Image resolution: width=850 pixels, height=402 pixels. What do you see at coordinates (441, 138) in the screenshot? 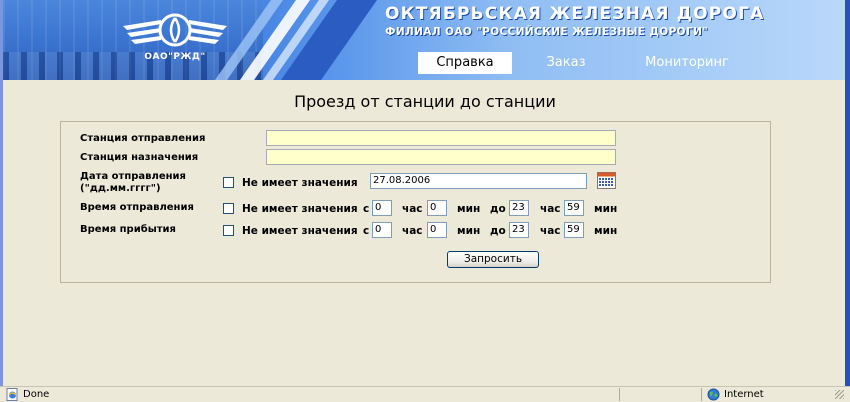
I see `departure-station-input` at bounding box center [441, 138].